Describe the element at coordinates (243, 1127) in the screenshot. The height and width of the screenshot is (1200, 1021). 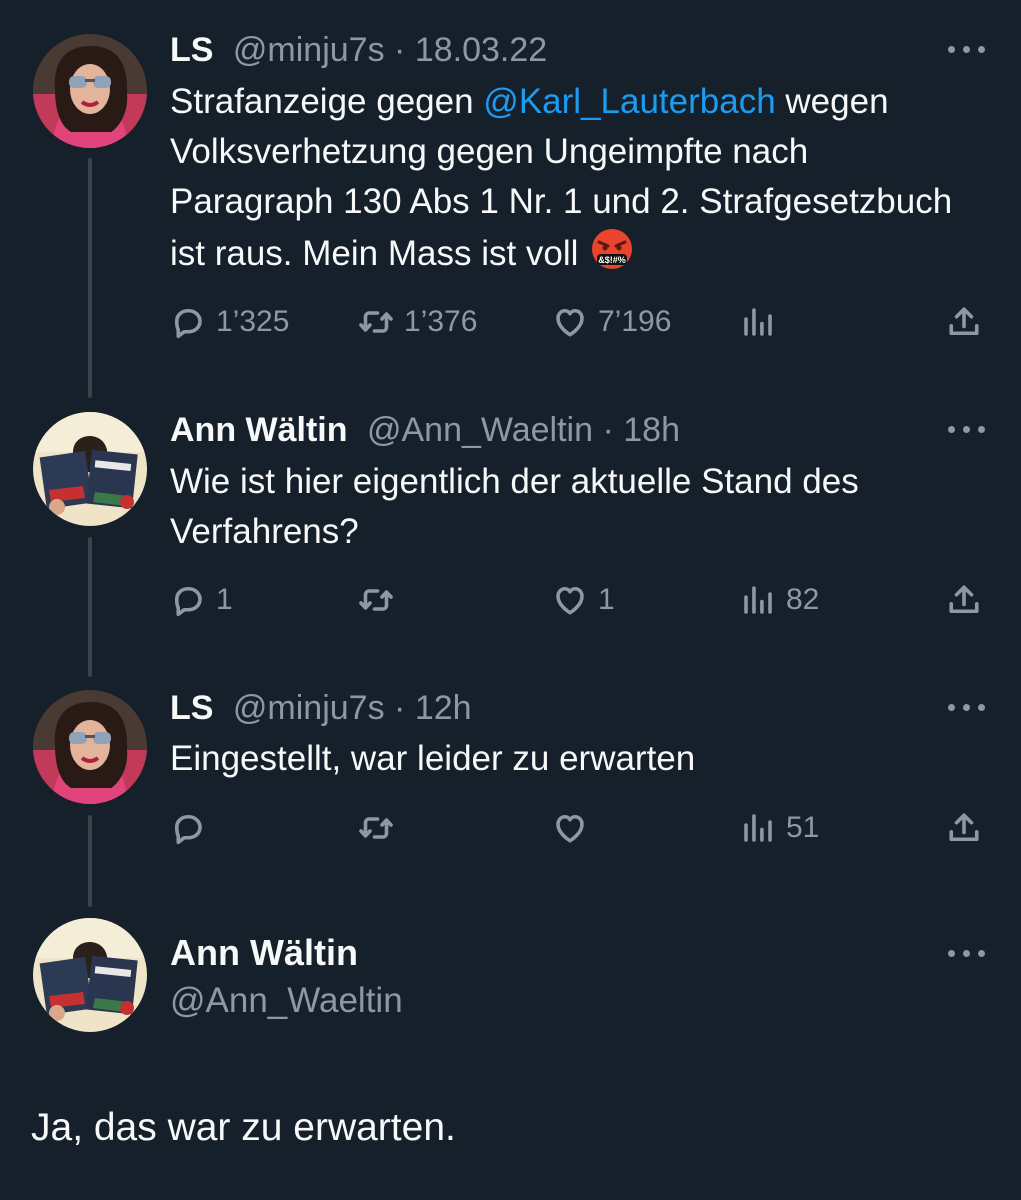
I see `main-tweet-text: Ja, das war zu erwarten.` at that location.